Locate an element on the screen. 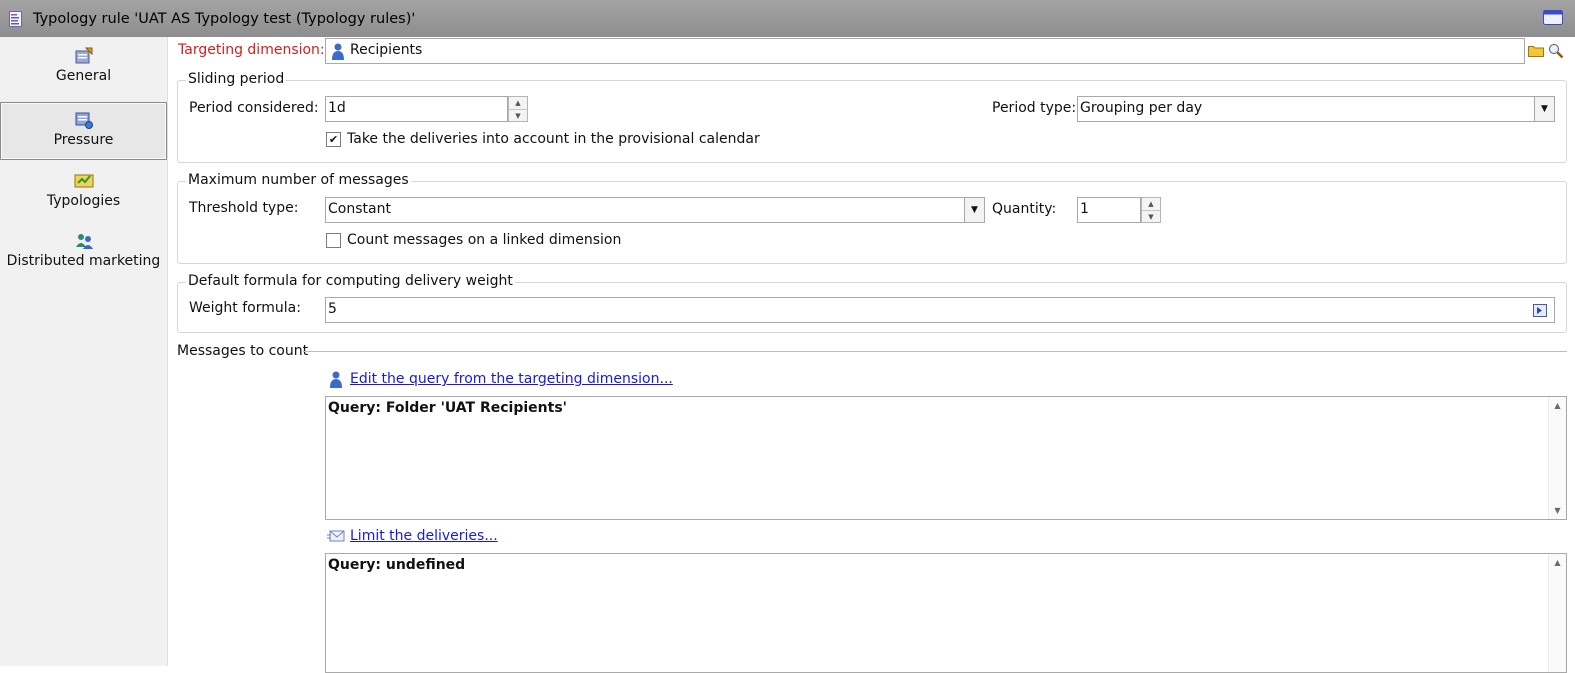  sidebar-item-label: Pressure is located at coordinates (83, 140).